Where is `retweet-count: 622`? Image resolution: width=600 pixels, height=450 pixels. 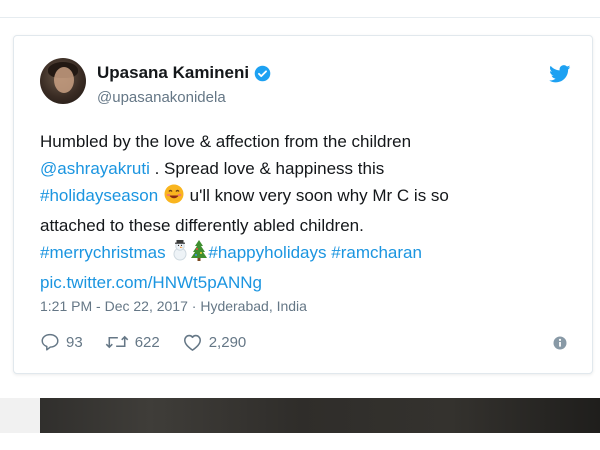
retweet-count: 622 is located at coordinates (147, 342).